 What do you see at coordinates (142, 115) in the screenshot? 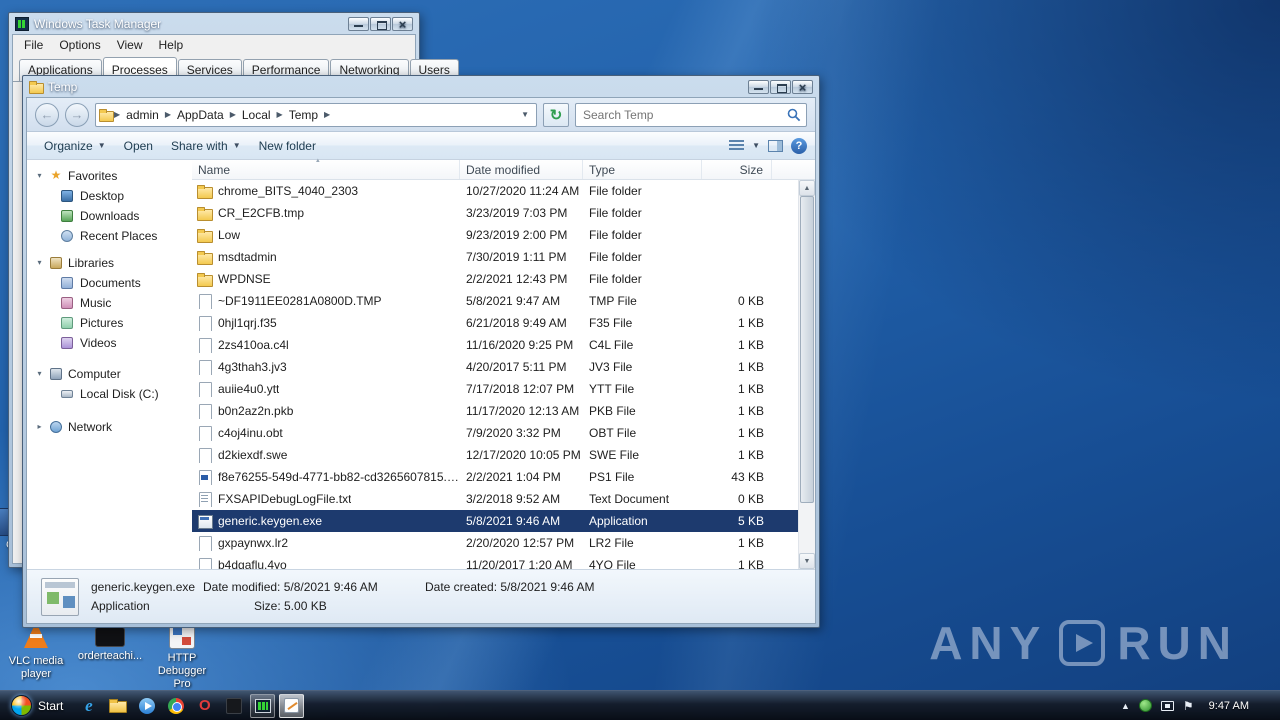
I see `breadcrumb-admin: admin` at bounding box center [142, 115].